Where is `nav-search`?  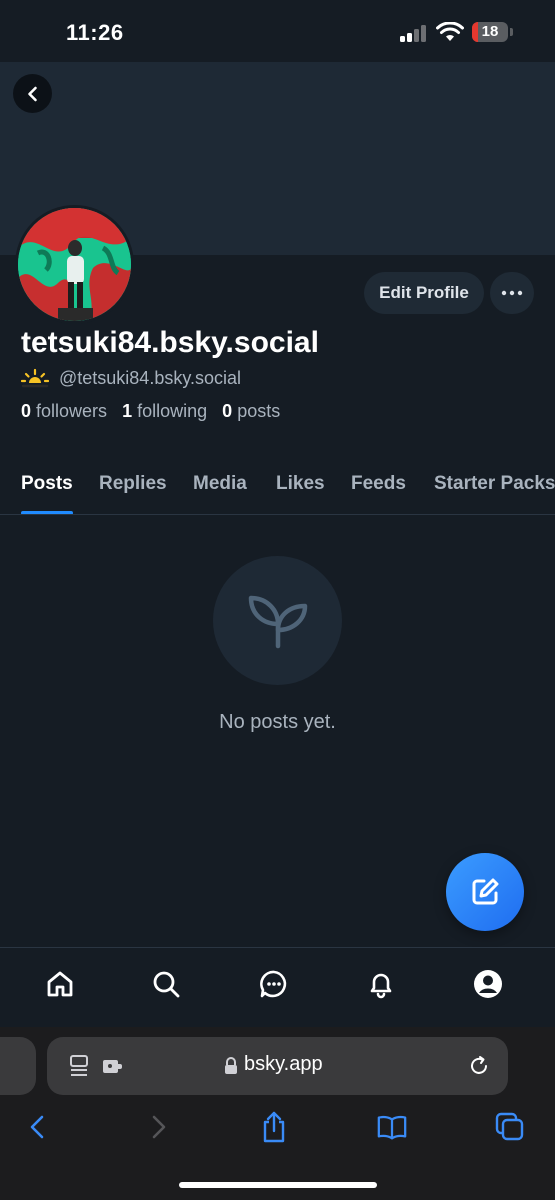
nav-search is located at coordinates (166, 984).